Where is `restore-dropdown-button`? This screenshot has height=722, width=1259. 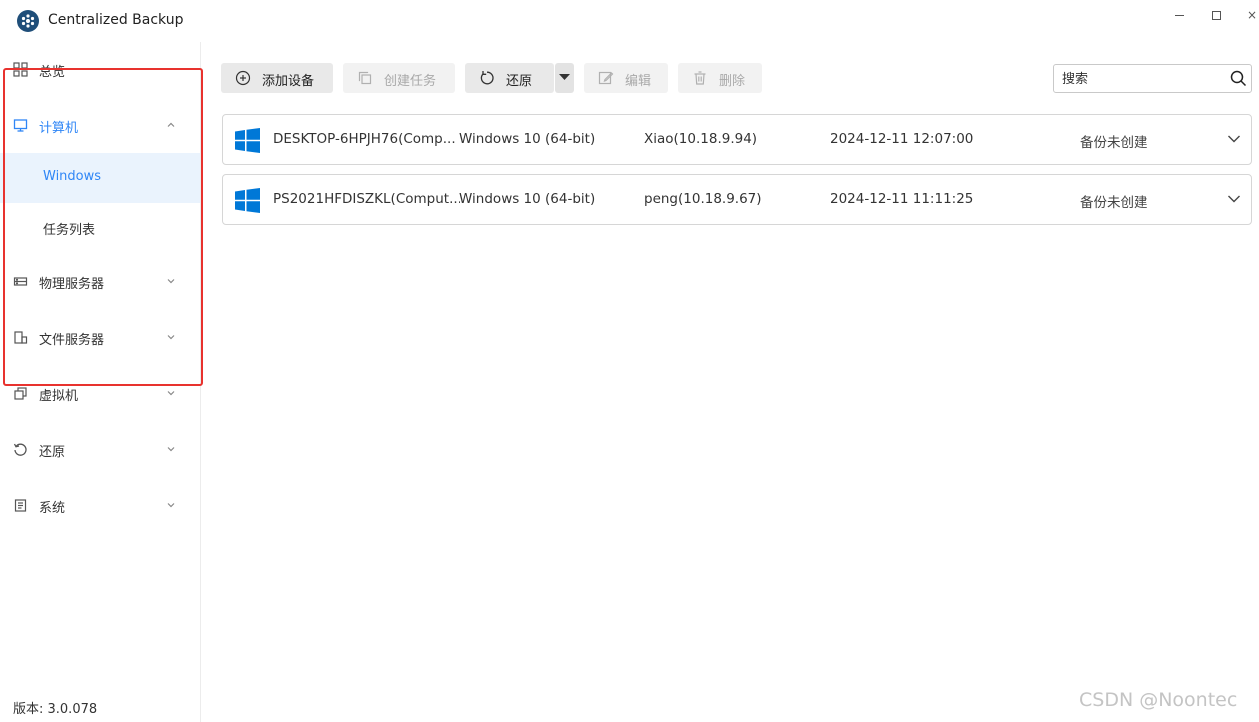
restore-dropdown-button is located at coordinates (564, 78).